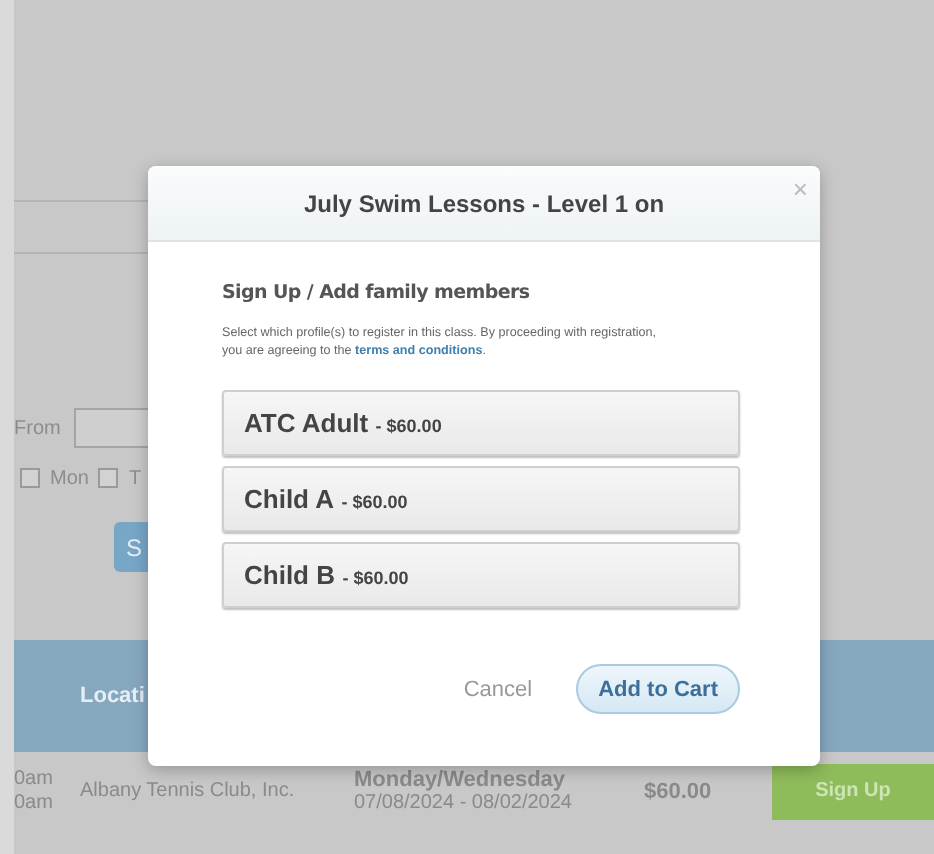 The width and height of the screenshot is (934, 854). Describe the element at coordinates (69, 478) in the screenshot. I see `day-label: Mon` at that location.